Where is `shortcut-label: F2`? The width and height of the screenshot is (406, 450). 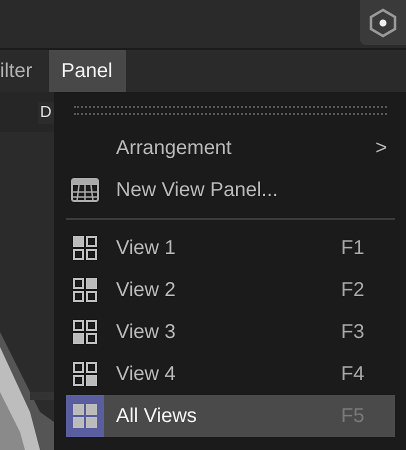 shortcut-label: F2 is located at coordinates (353, 290).